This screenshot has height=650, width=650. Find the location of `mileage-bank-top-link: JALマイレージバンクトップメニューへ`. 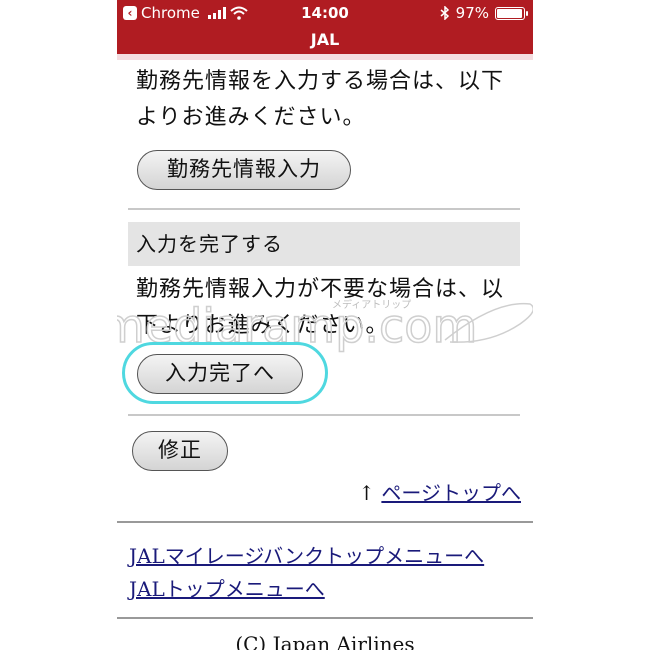

mileage-bank-top-link: JALマイレージバンクトップメニューへ is located at coordinates (306, 554).